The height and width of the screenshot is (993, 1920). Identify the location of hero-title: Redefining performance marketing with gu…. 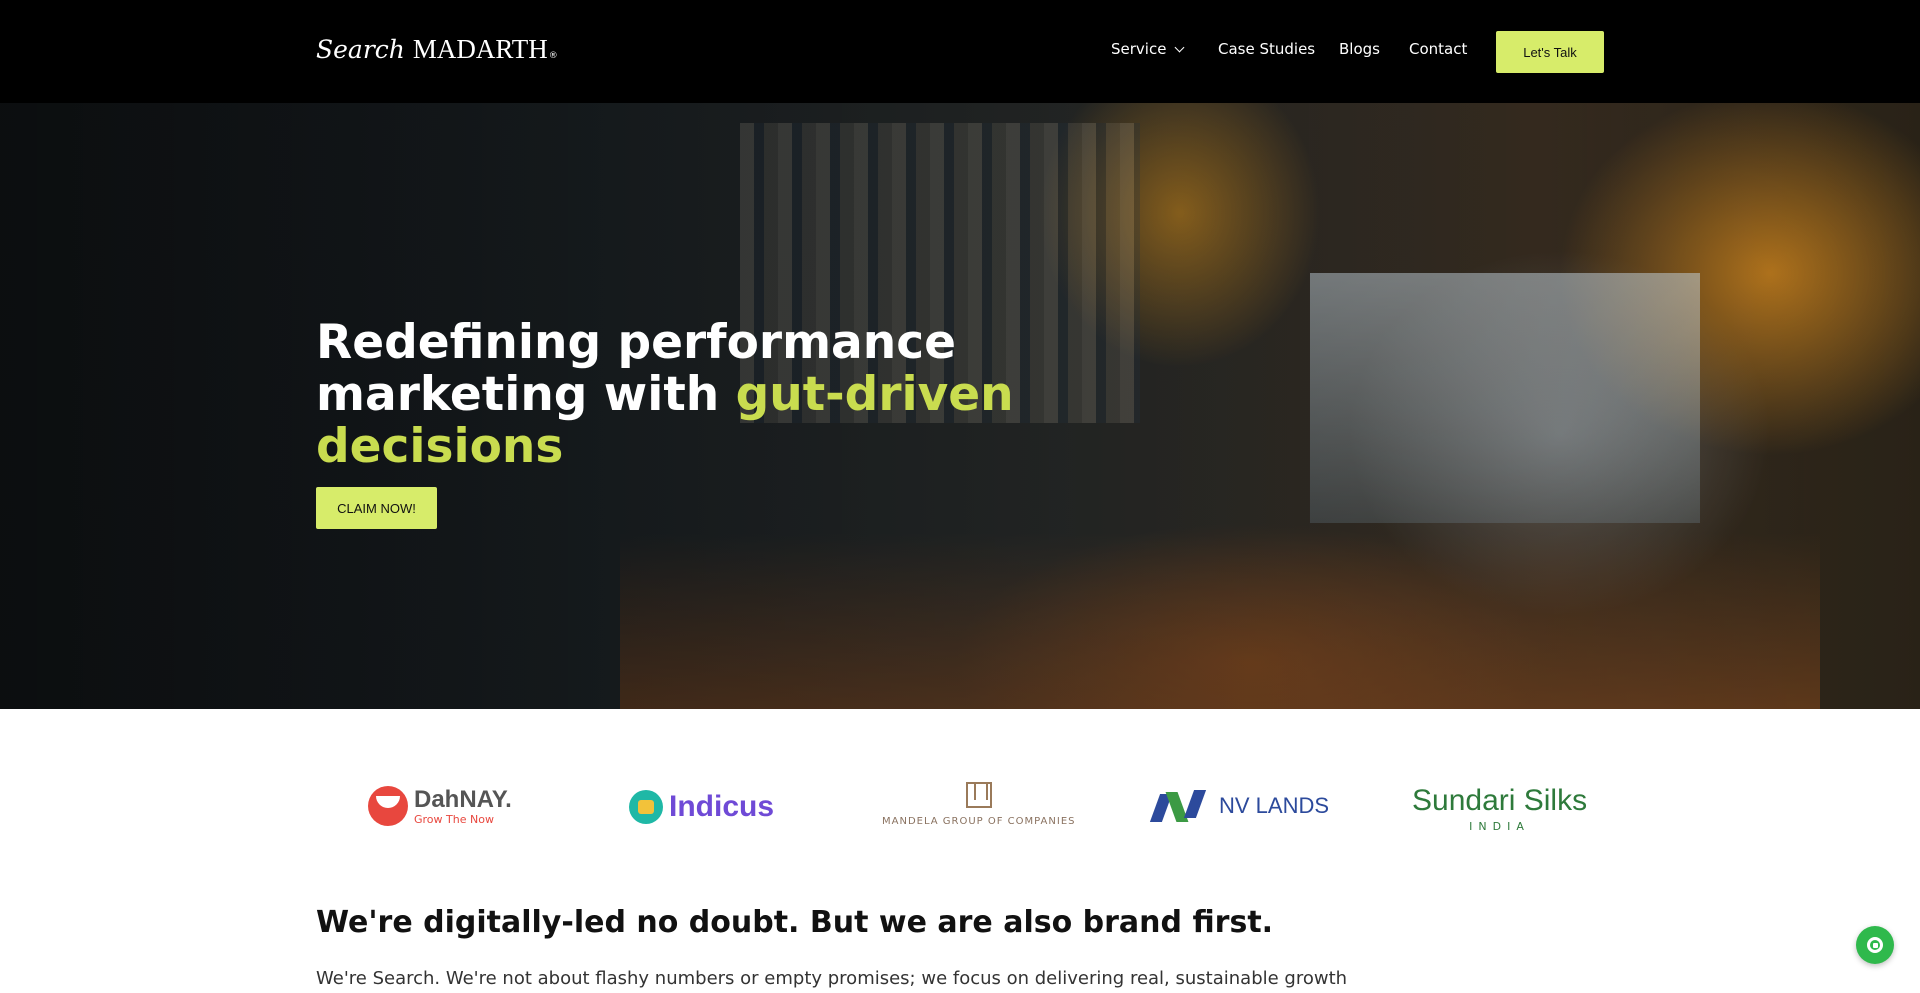
(676, 395).